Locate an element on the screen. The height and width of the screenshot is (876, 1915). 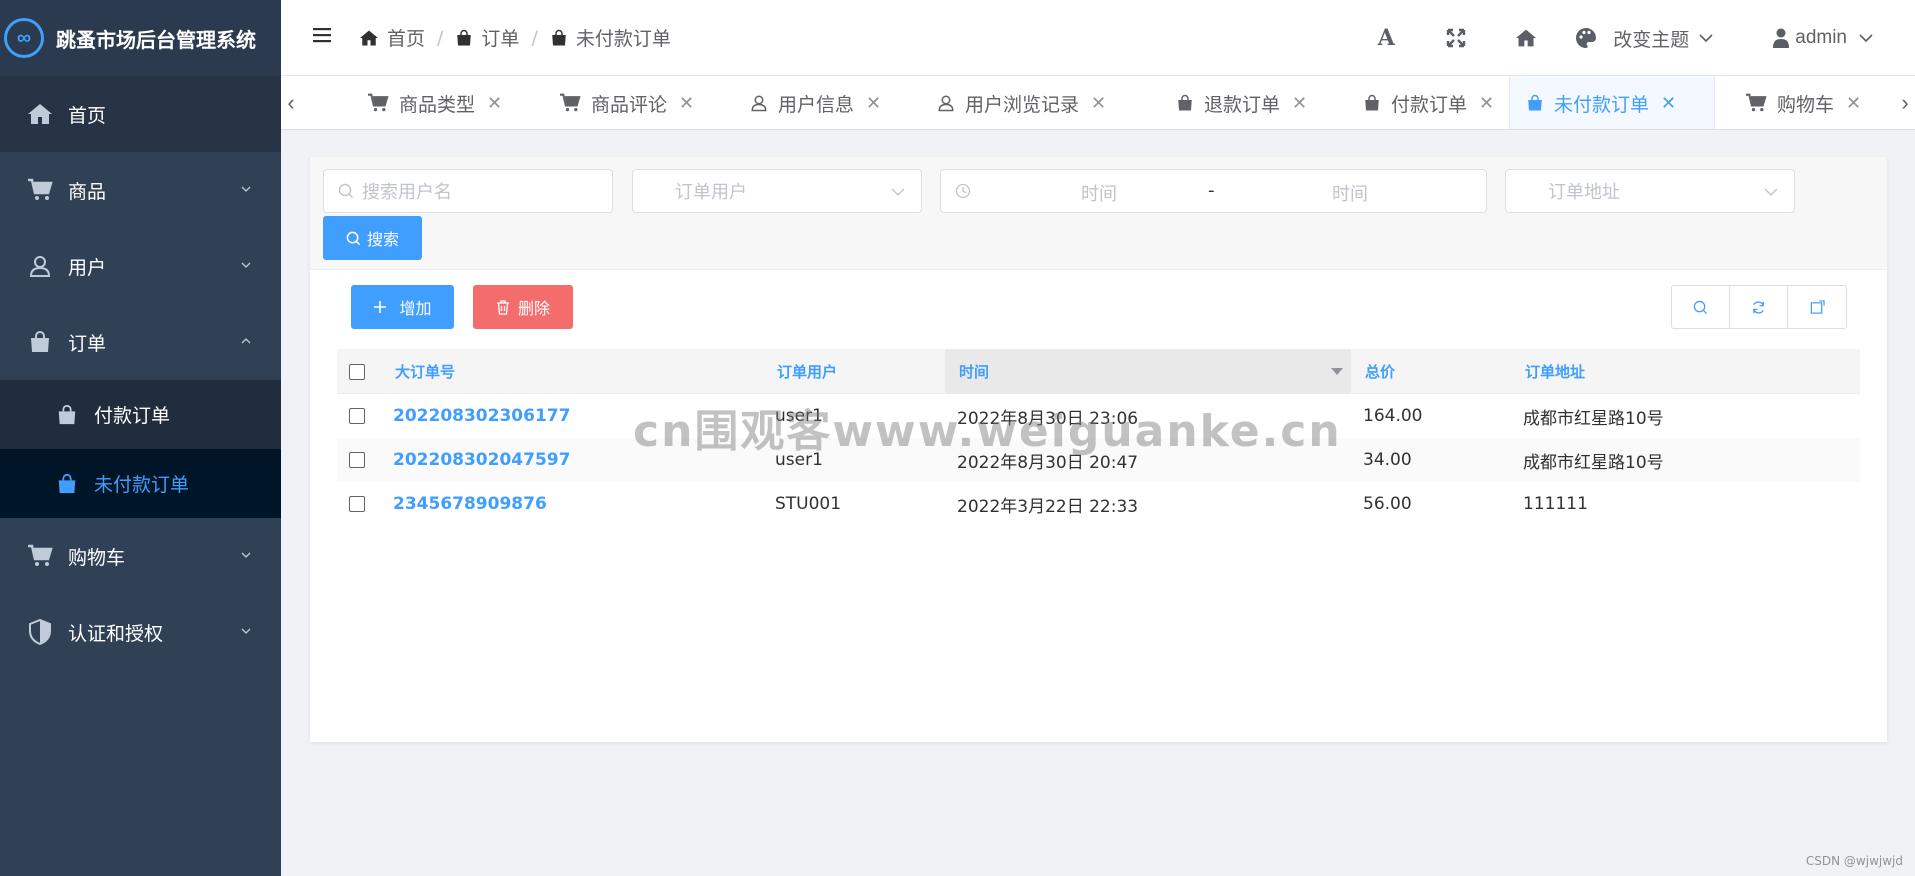
sidebar-item-goods: 商品 is located at coordinates (140, 190).